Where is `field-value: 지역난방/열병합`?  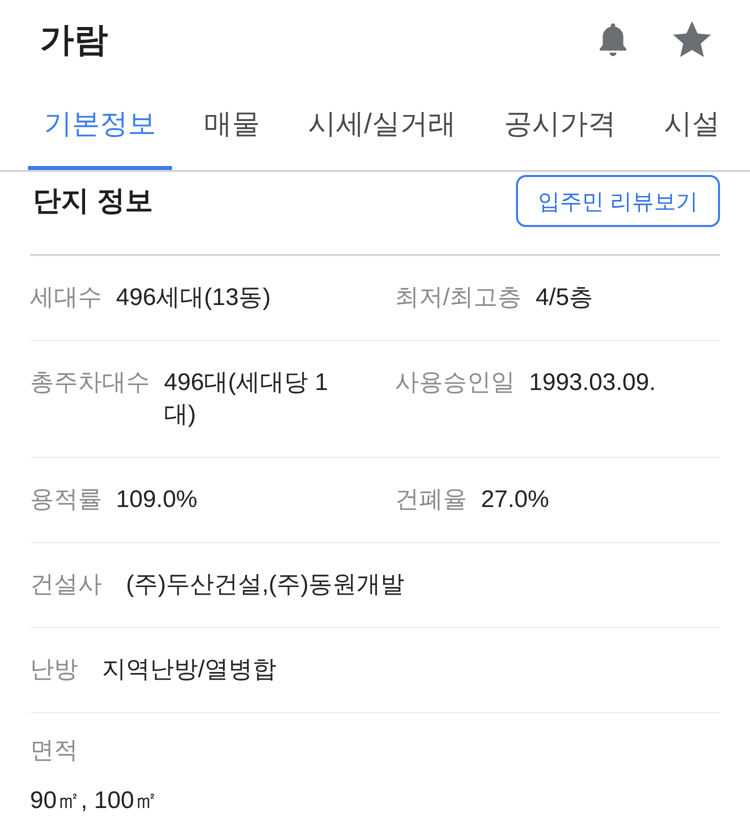 field-value: 지역난방/열병합 is located at coordinates (189, 670).